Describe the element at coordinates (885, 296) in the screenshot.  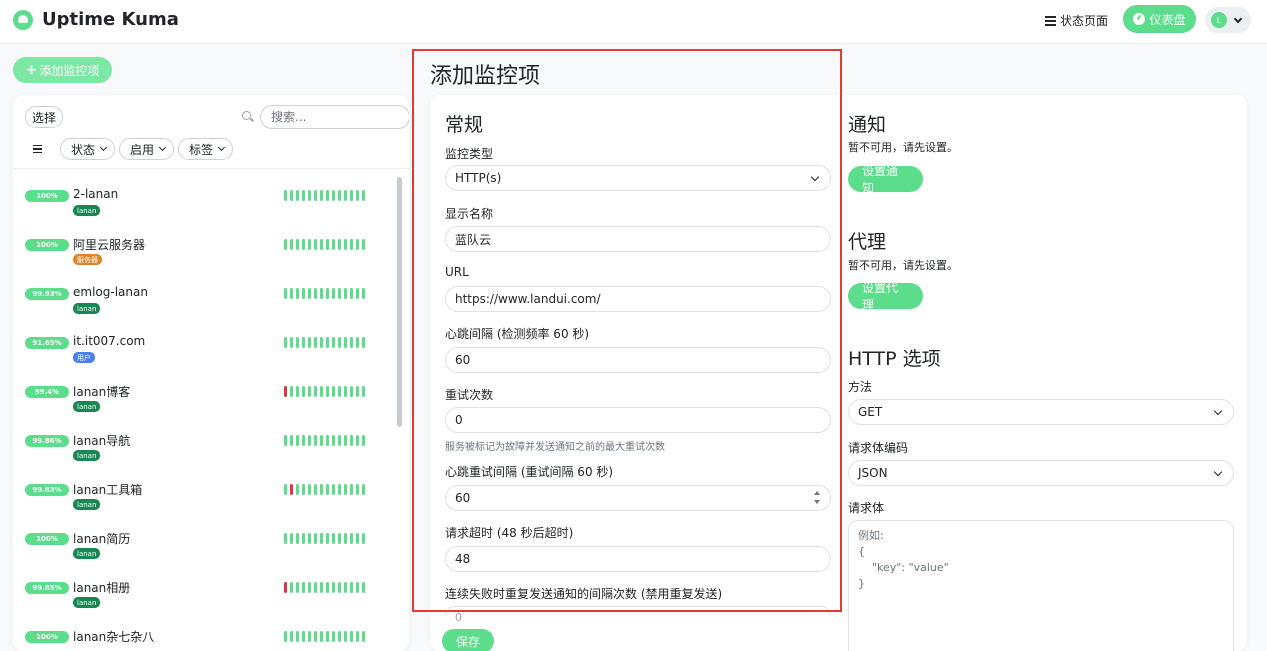
I see `setup-proxy-button: 设置代理` at that location.